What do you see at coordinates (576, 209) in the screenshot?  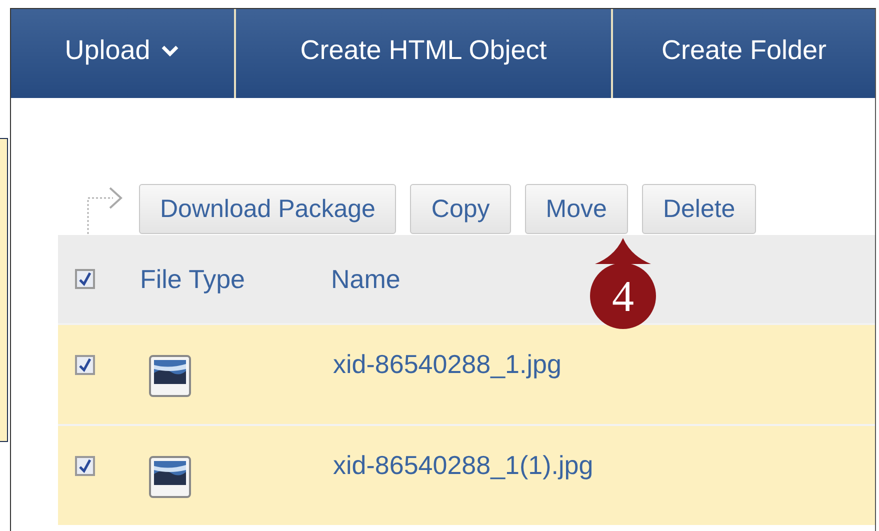 I see `action-button: Move` at bounding box center [576, 209].